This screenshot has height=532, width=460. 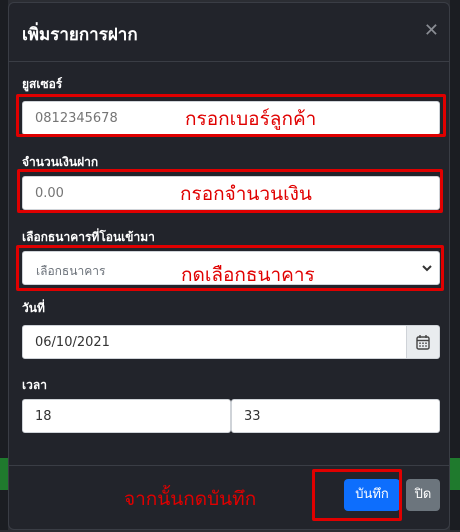 What do you see at coordinates (126, 416) in the screenshot?
I see `time-hour-input` at bounding box center [126, 416].